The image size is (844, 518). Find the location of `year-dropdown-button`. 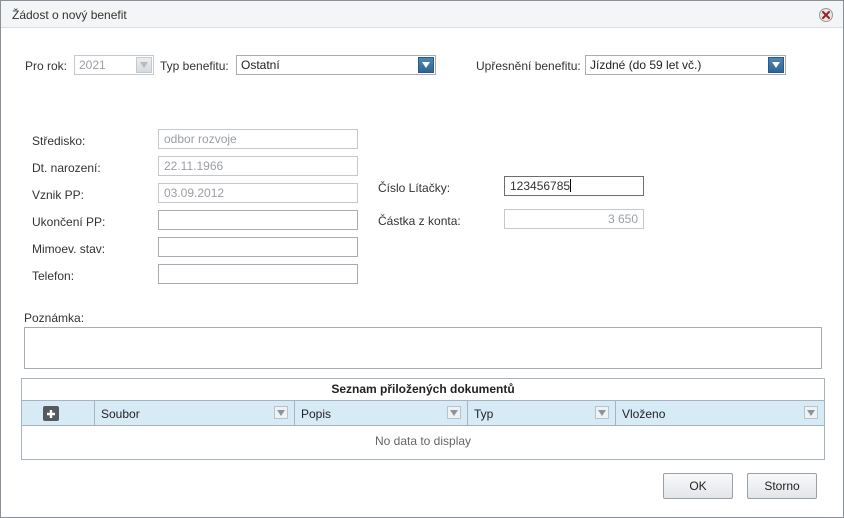

year-dropdown-button is located at coordinates (144, 65).